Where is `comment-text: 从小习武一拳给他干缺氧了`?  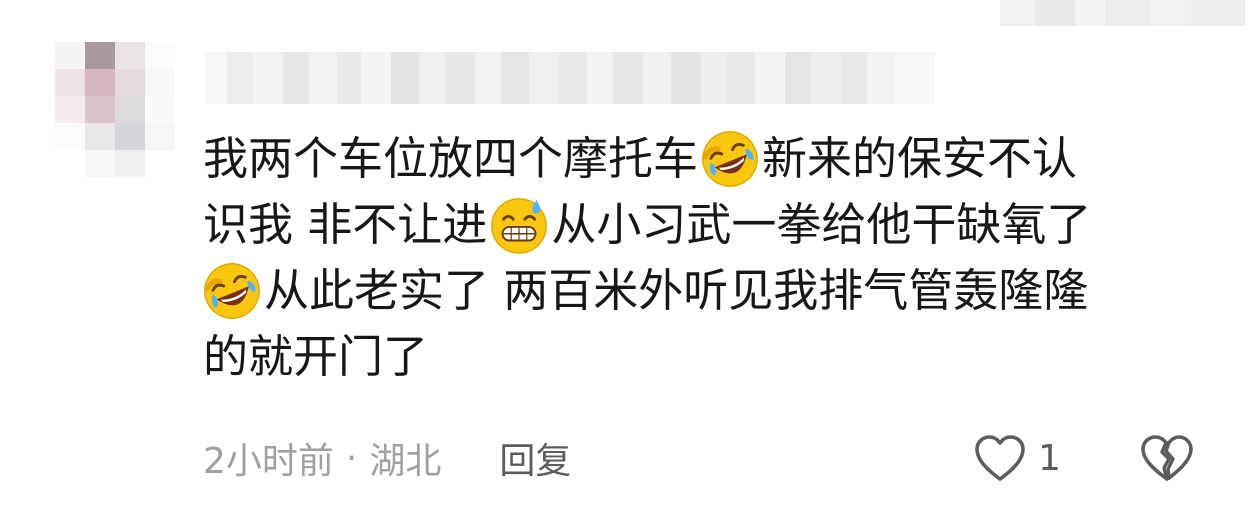 comment-text: 从小习武一拳给他干缺氧了 is located at coordinates (821, 224).